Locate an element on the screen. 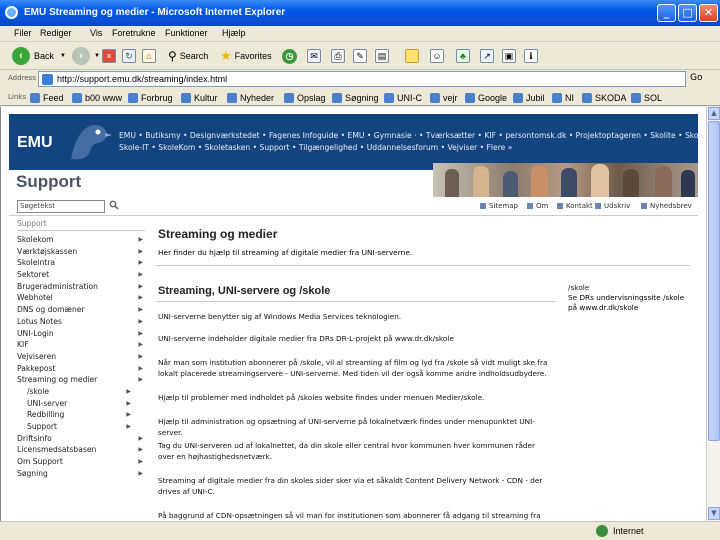 The width and height of the screenshot is (720, 540). chart-button: ↗ is located at coordinates (487, 56).